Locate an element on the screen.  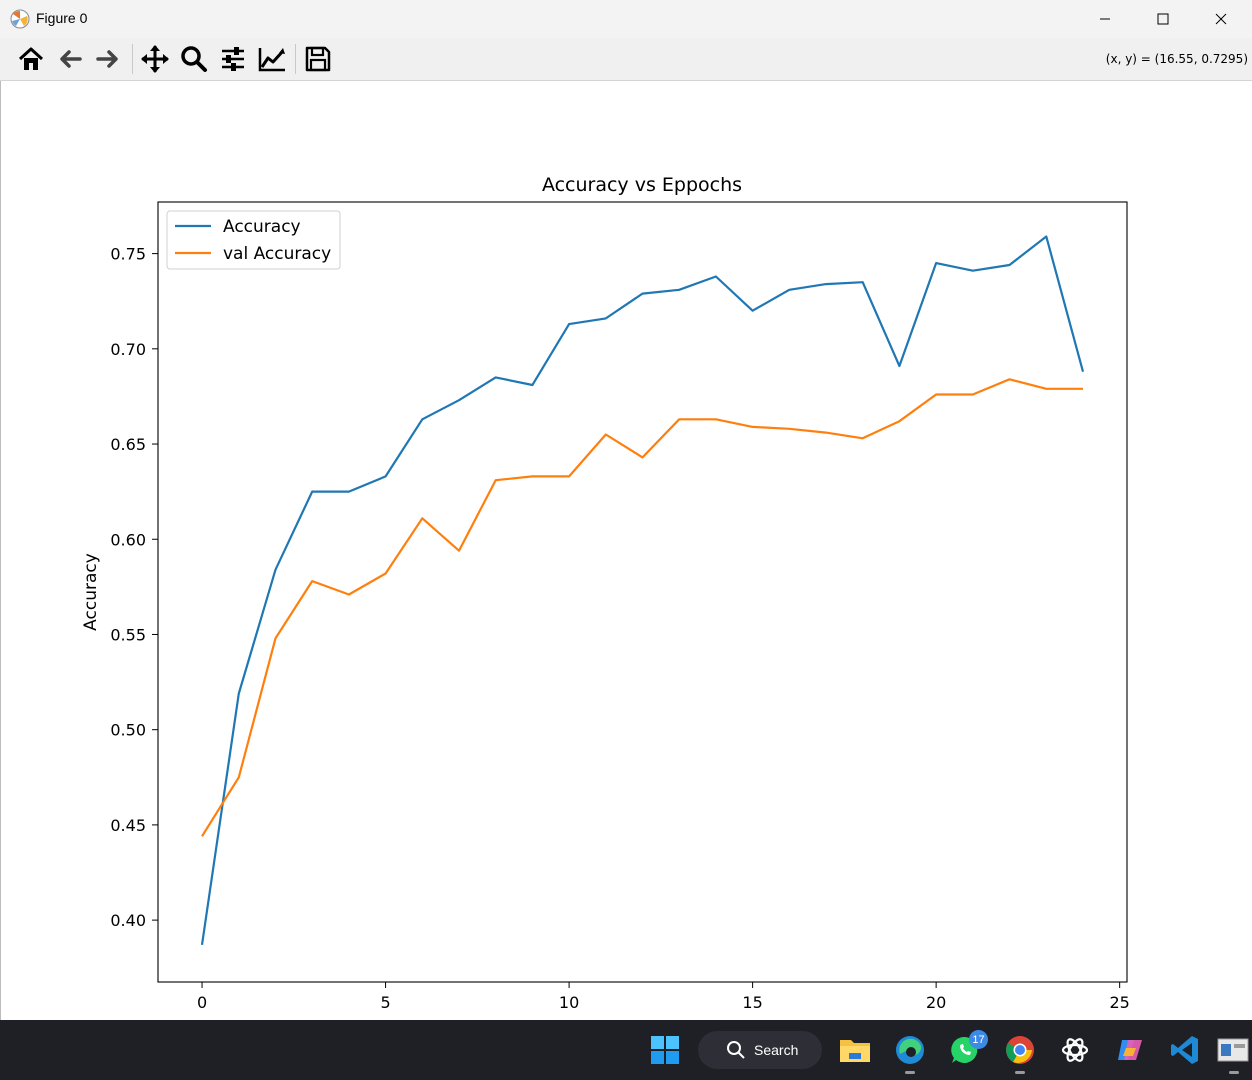
chrome-icon is located at coordinates (1020, 1050).